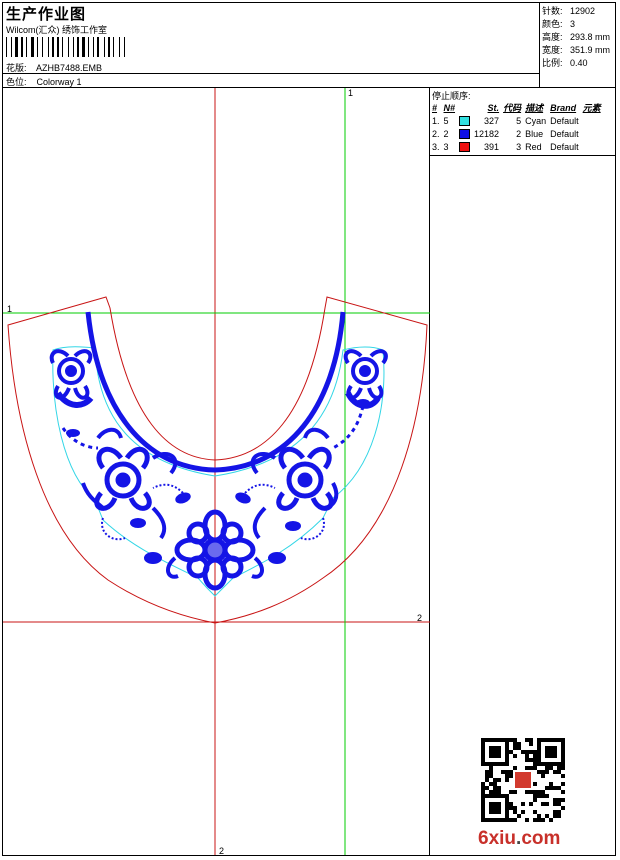 This screenshot has width=620, height=860. I want to click on width-row: 宽度: 351.9 mm, so click(576, 50).